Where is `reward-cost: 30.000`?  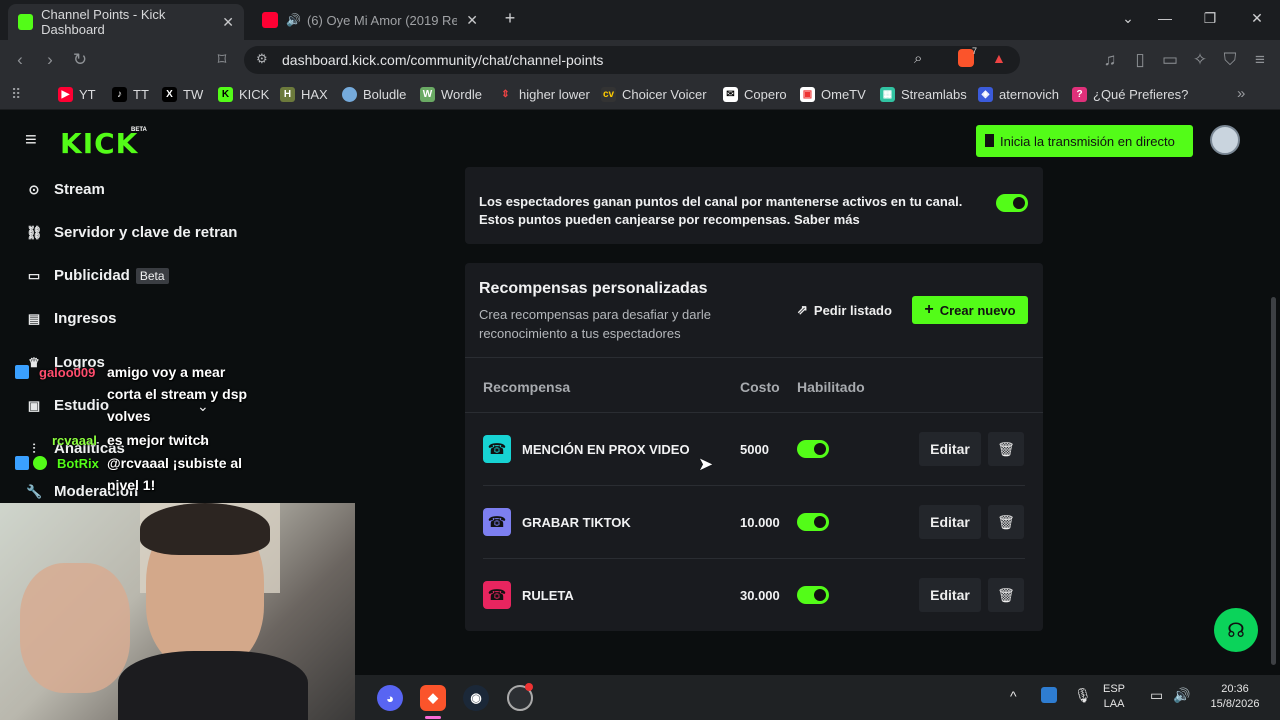 reward-cost: 30.000 is located at coordinates (760, 595).